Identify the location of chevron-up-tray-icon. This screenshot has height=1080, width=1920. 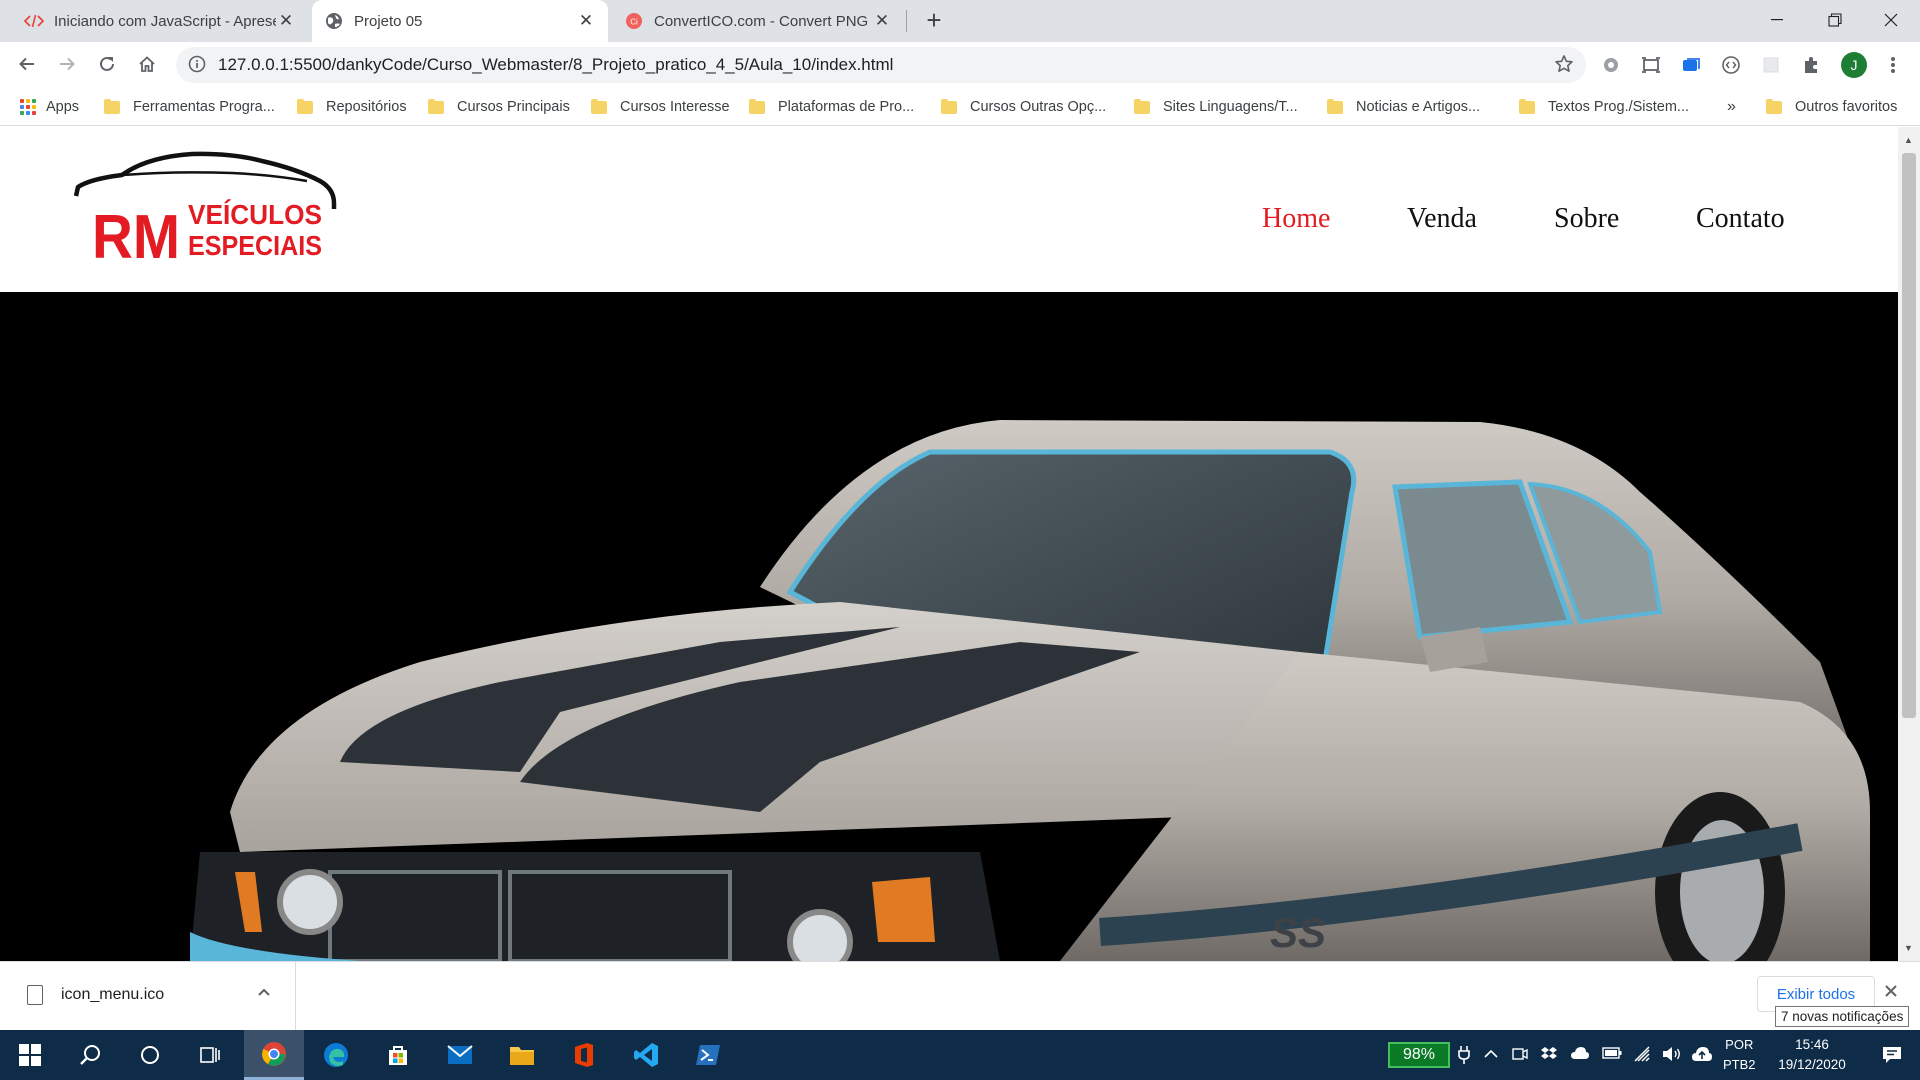
(1491, 1055).